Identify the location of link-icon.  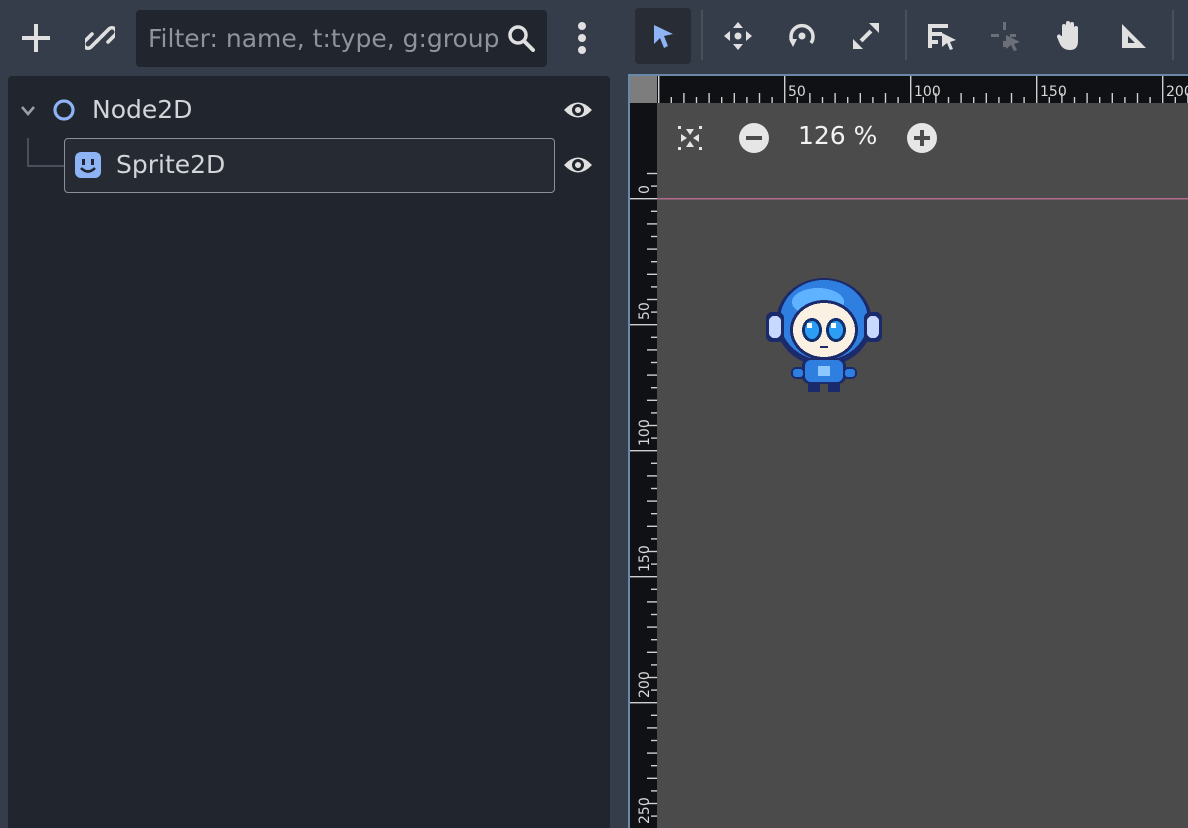
(100, 38).